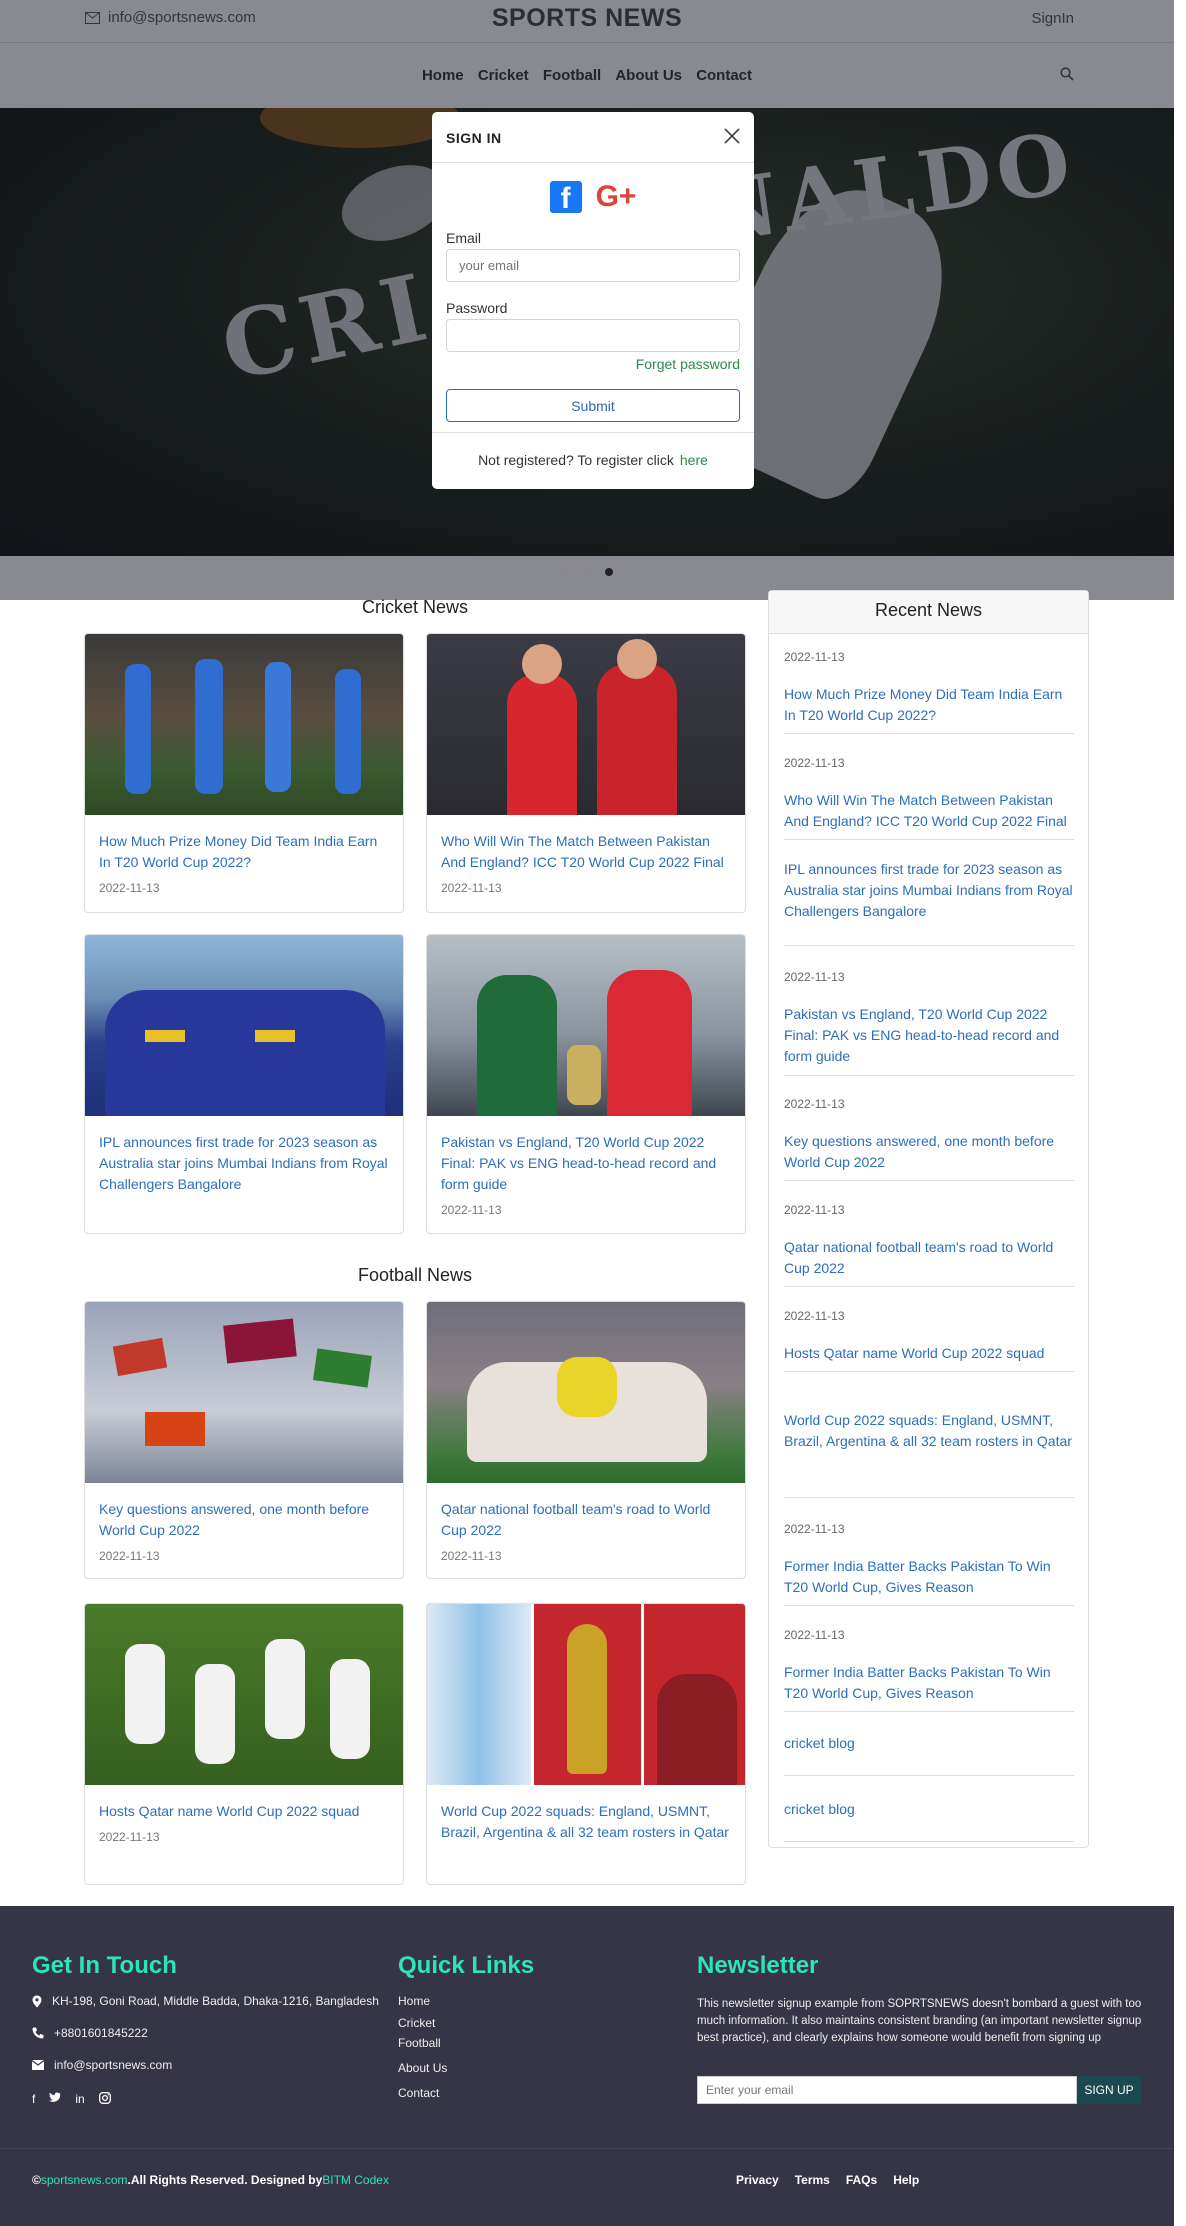 This screenshot has height=2226, width=1186. What do you see at coordinates (906, 2180) in the screenshot?
I see `help-link: Help` at bounding box center [906, 2180].